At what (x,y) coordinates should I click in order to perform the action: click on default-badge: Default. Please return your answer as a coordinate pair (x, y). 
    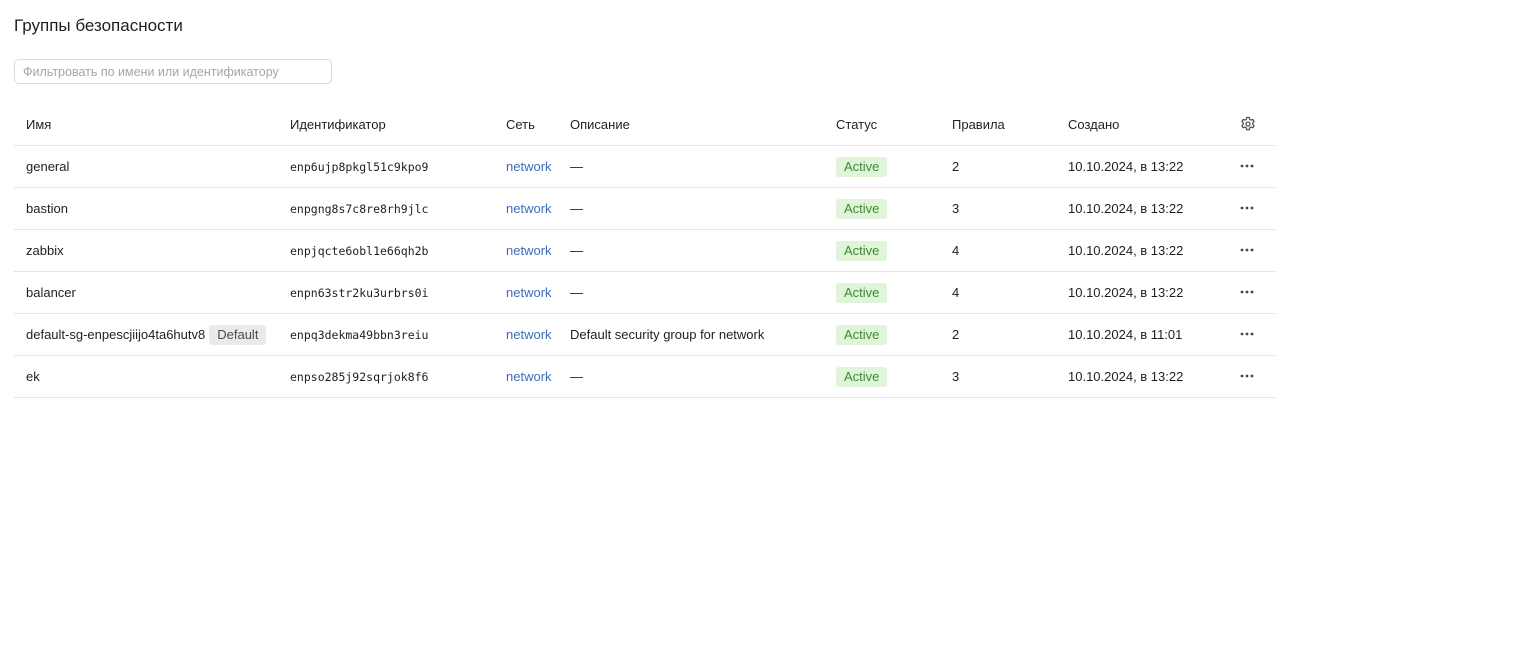
    Looking at the image, I should click on (238, 334).